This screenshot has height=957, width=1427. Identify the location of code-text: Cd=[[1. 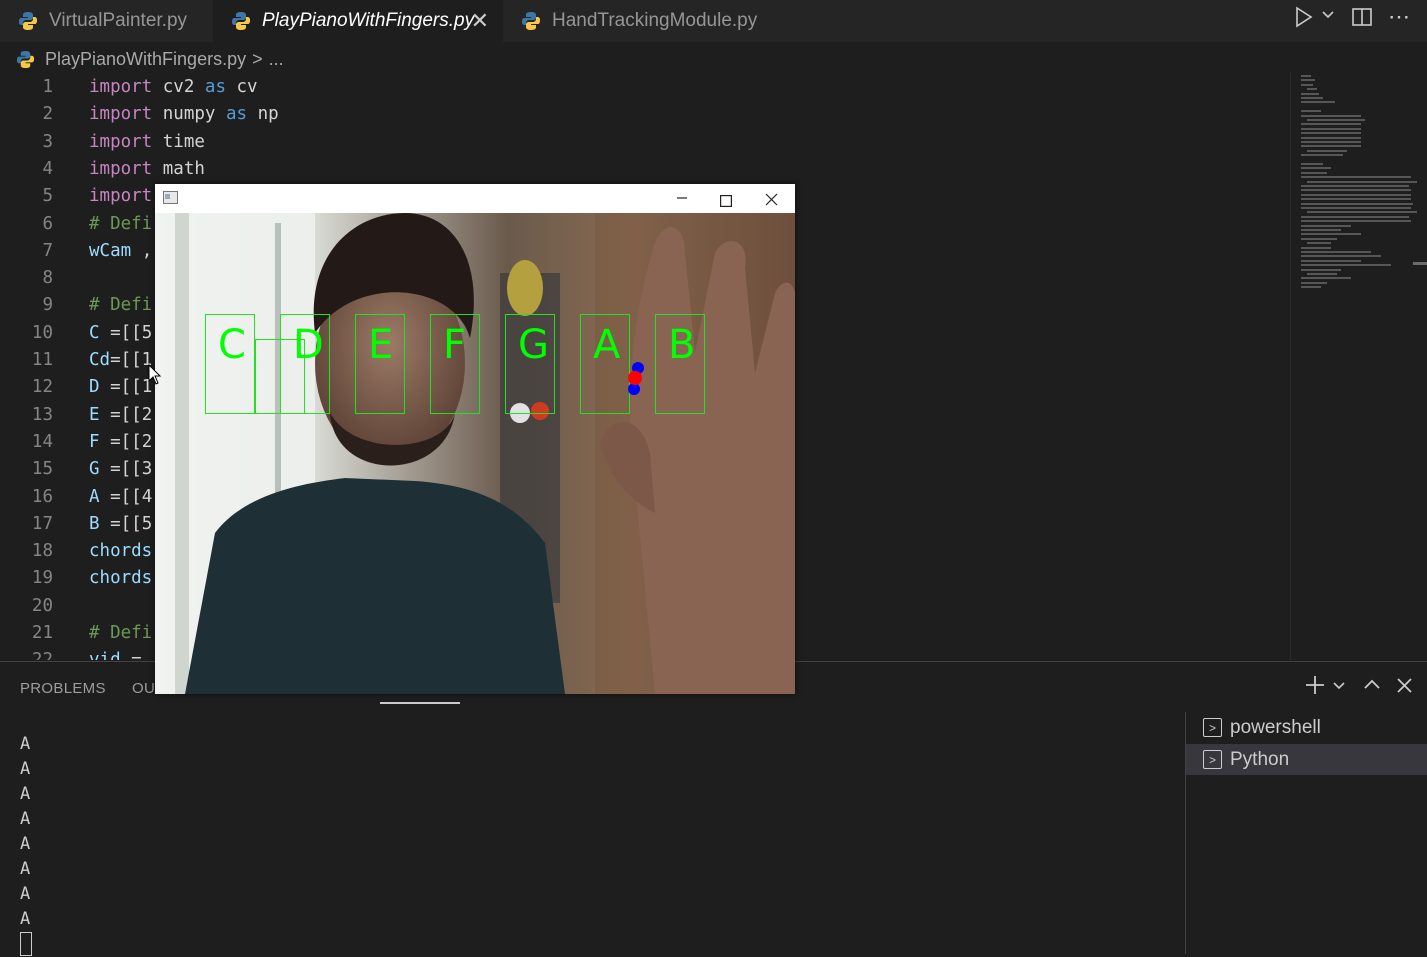
(120, 360).